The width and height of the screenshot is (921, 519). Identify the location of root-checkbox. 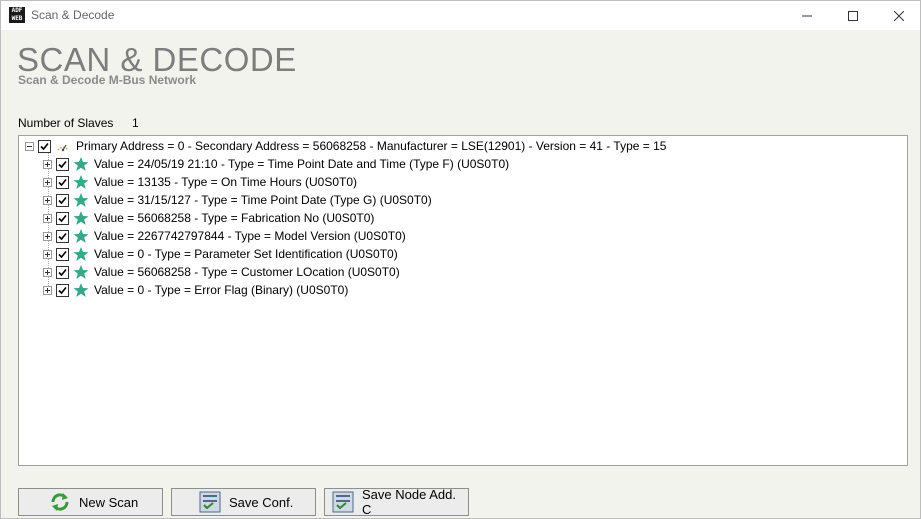
(44, 146).